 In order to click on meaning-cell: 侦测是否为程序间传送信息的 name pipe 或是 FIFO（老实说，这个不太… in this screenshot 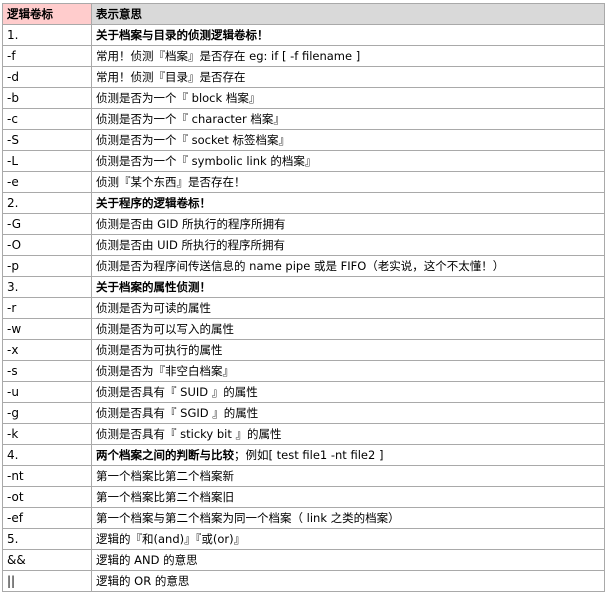, I will do `click(348, 266)`.